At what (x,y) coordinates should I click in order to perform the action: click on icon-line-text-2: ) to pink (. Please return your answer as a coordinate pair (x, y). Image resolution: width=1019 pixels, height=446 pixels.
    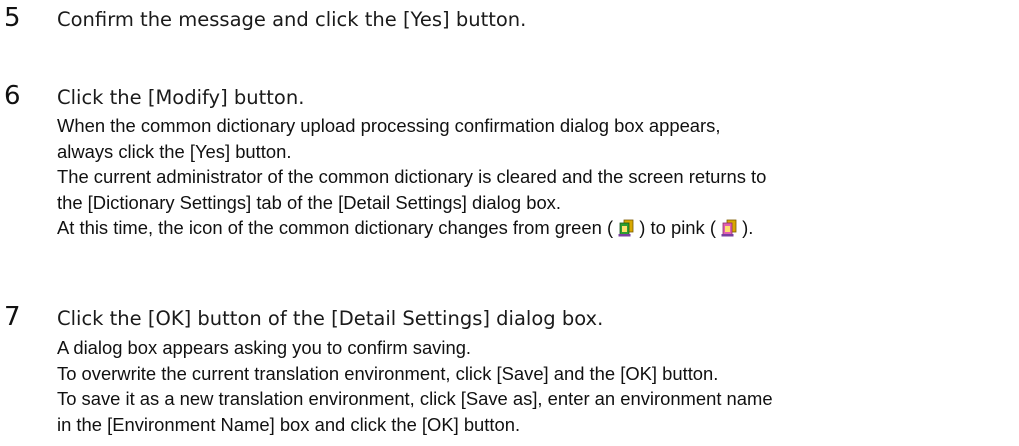
    Looking at the image, I should click on (678, 227).